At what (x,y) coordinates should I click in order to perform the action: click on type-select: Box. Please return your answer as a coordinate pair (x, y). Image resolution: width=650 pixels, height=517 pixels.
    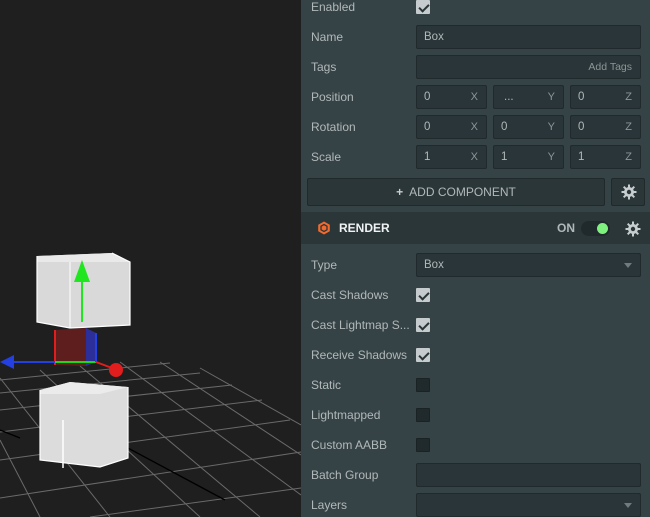
    Looking at the image, I should click on (528, 265).